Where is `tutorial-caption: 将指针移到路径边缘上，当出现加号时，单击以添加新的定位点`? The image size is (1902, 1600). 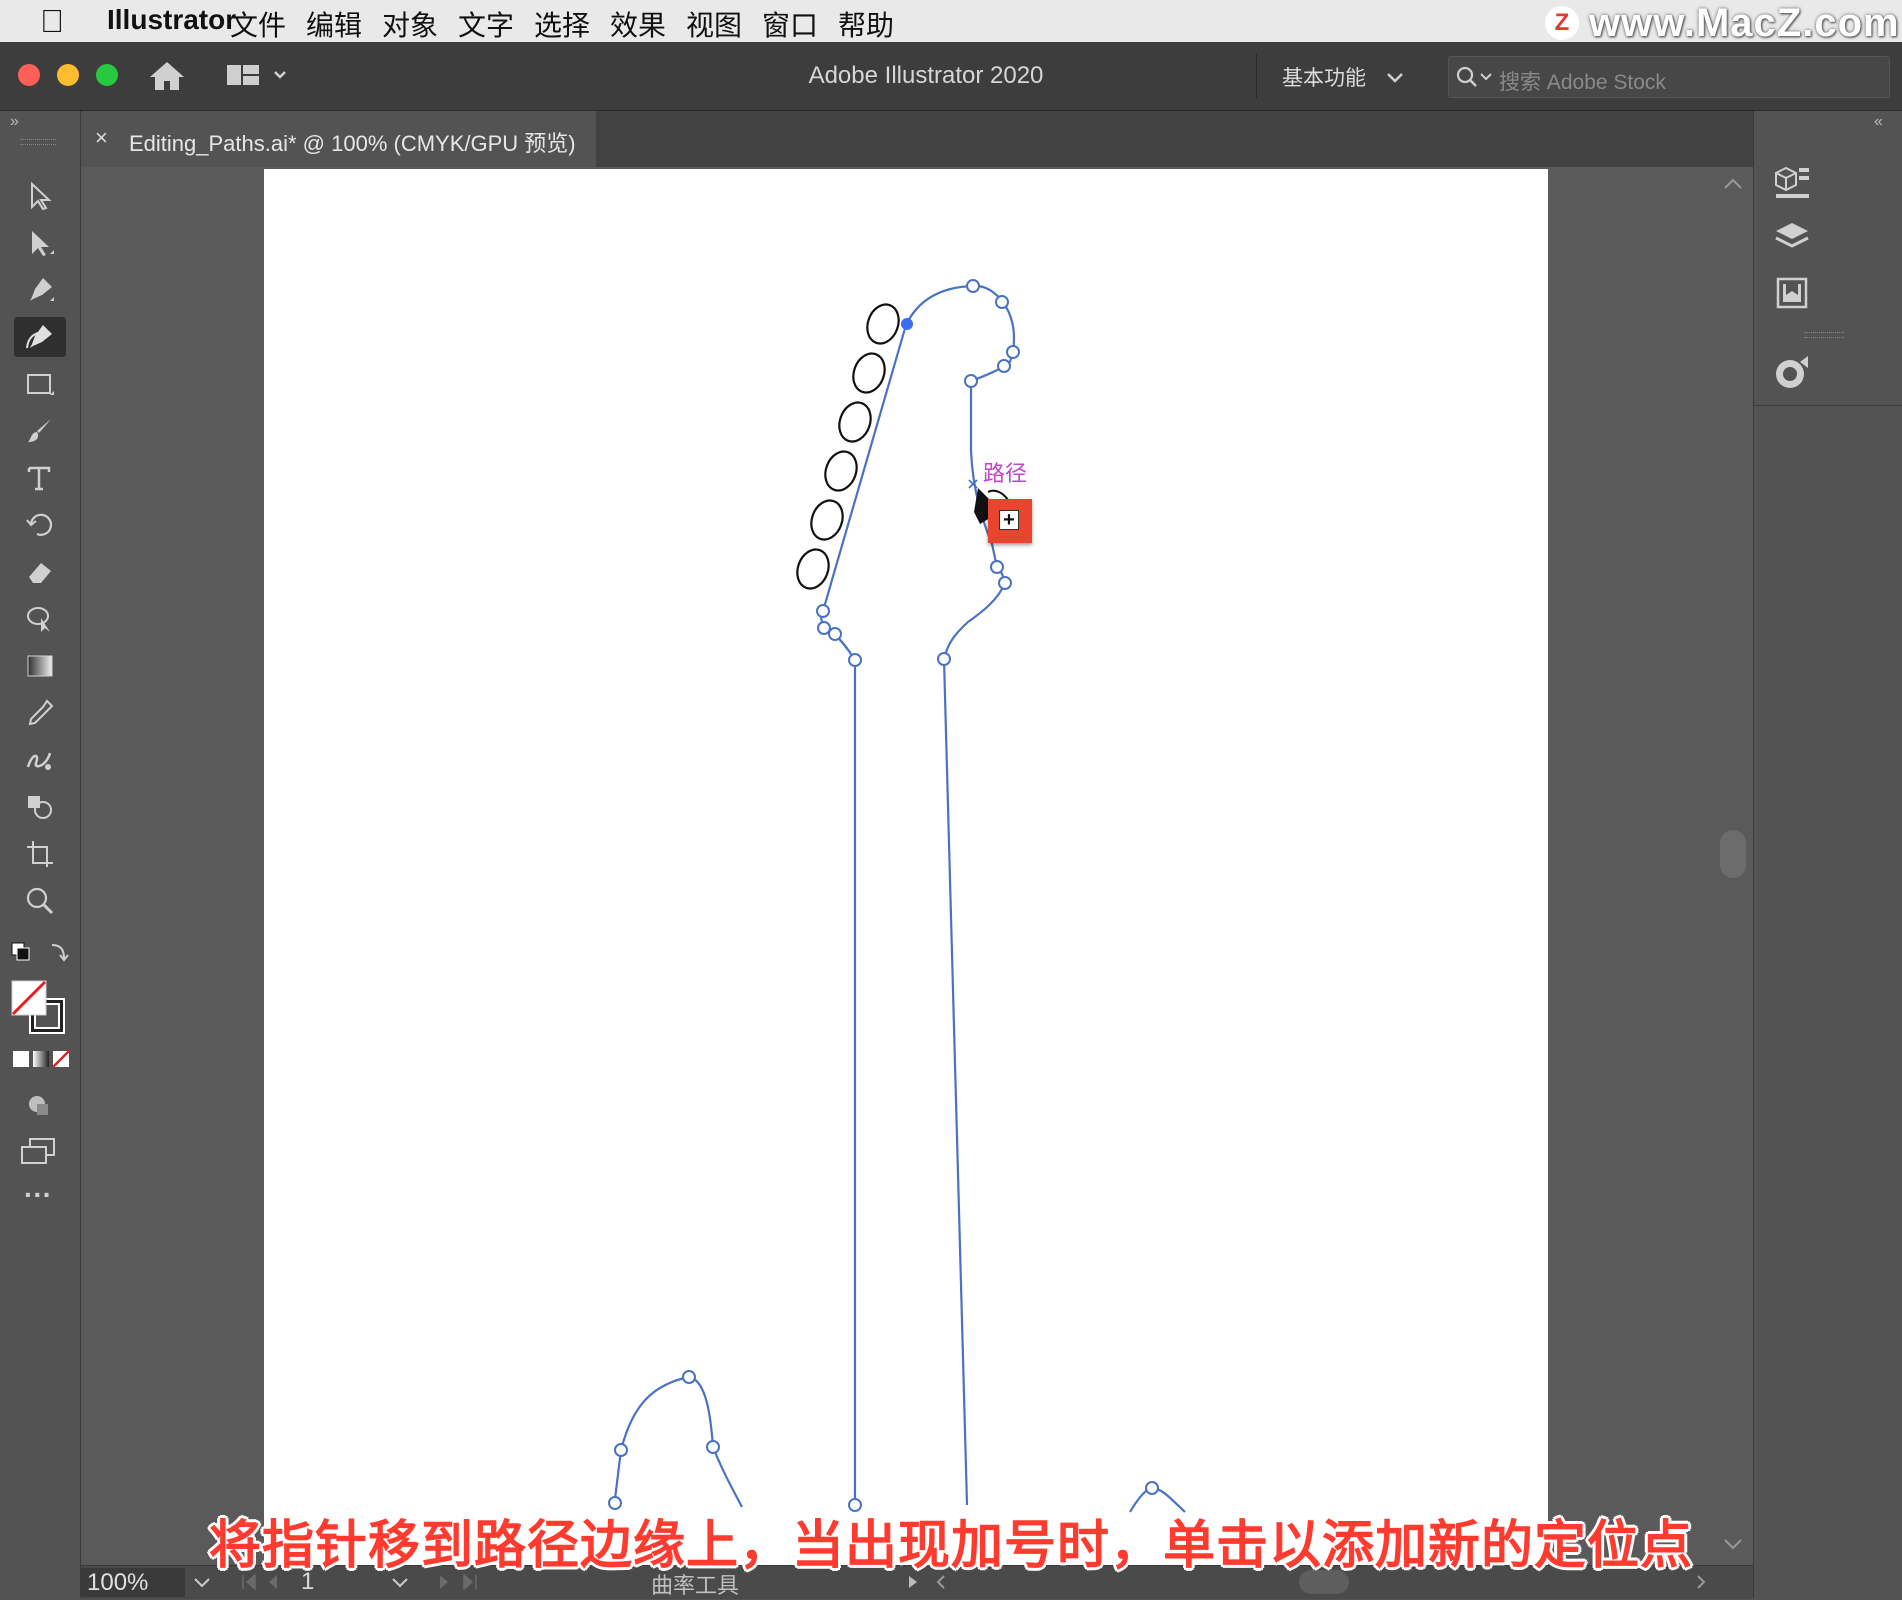 tutorial-caption: 将指针移到路径边缘上，当出现加号时，单击以添加新的定位点 is located at coordinates (950, 1546).